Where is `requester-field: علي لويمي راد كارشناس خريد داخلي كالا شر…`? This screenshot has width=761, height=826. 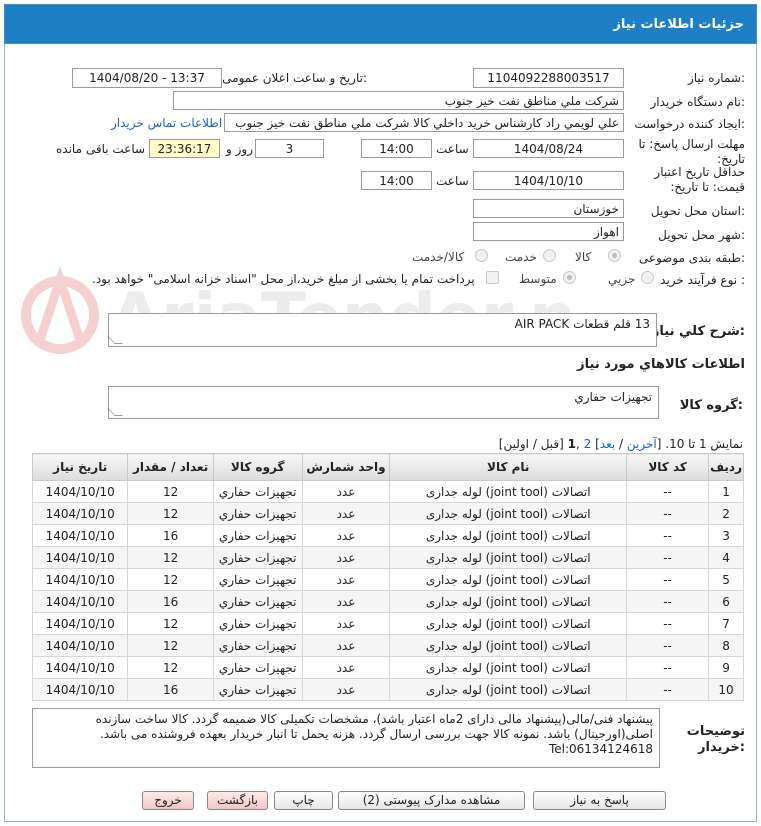 requester-field: علي لويمي راد كارشناس خريد داخلي كالا شر… is located at coordinates (424, 122).